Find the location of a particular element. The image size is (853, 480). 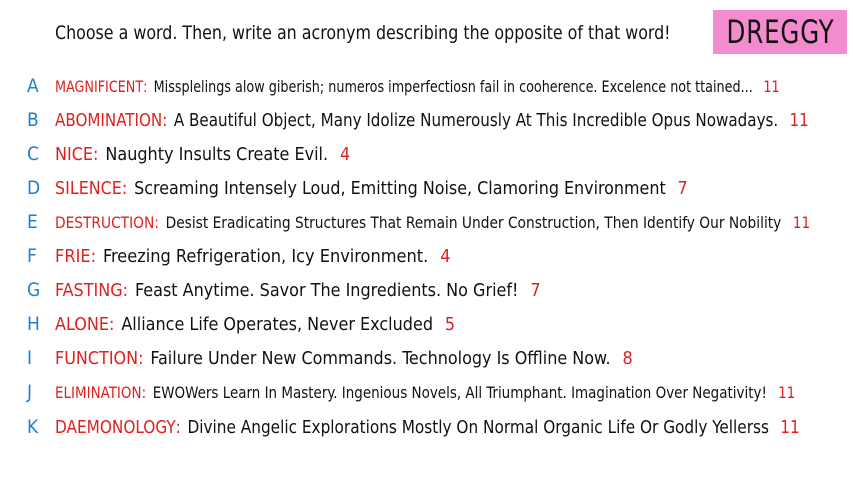

row-acronym: Freezing Refrigeration, Icy Environment. is located at coordinates (266, 256).